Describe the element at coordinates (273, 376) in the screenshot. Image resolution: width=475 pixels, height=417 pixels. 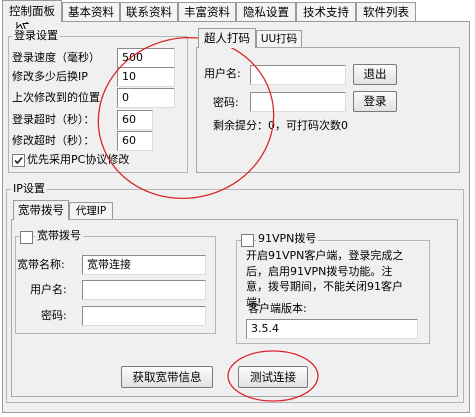
I see `annotation-circle-small` at that location.